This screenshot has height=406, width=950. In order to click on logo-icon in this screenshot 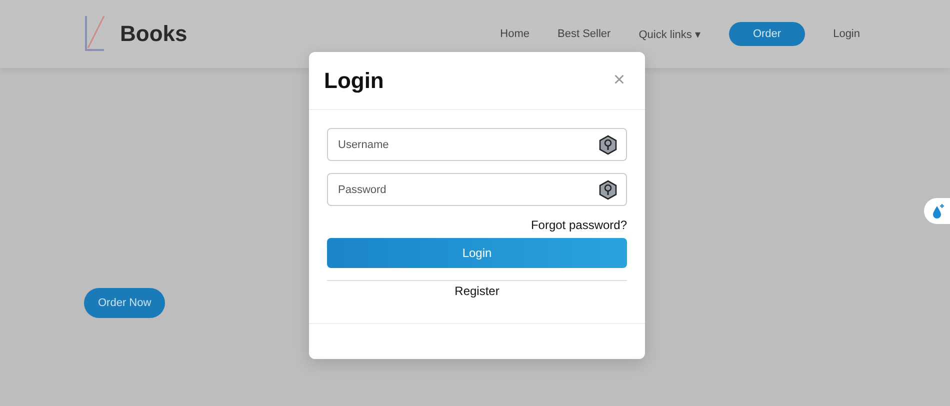, I will do `click(95, 34)`.